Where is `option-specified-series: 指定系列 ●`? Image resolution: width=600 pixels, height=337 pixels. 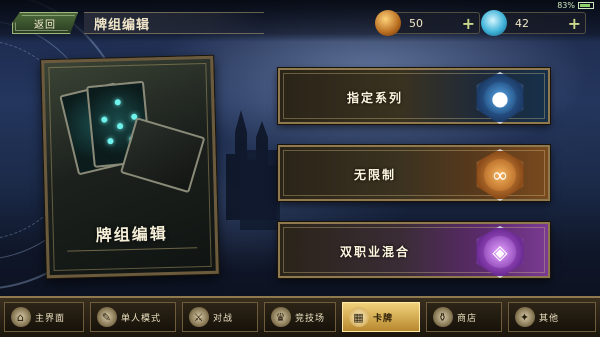
option-specified-series: 指定系列 ● is located at coordinates (414, 96).